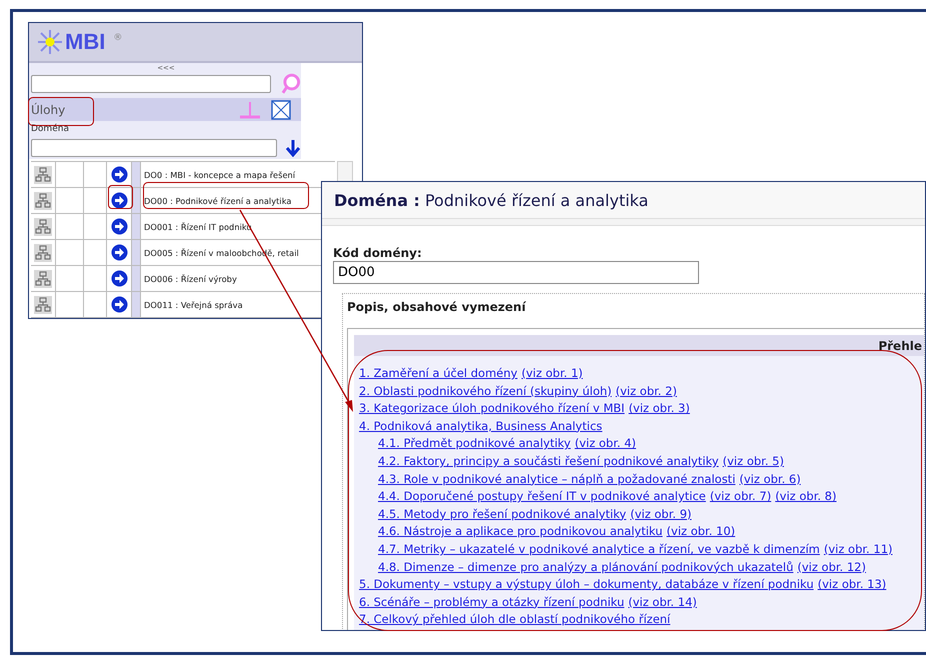 Image resolution: width=926 pixels, height=658 pixels. Describe the element at coordinates (770, 481) in the screenshot. I see `figure-link: (viz obr. 6)` at that location.